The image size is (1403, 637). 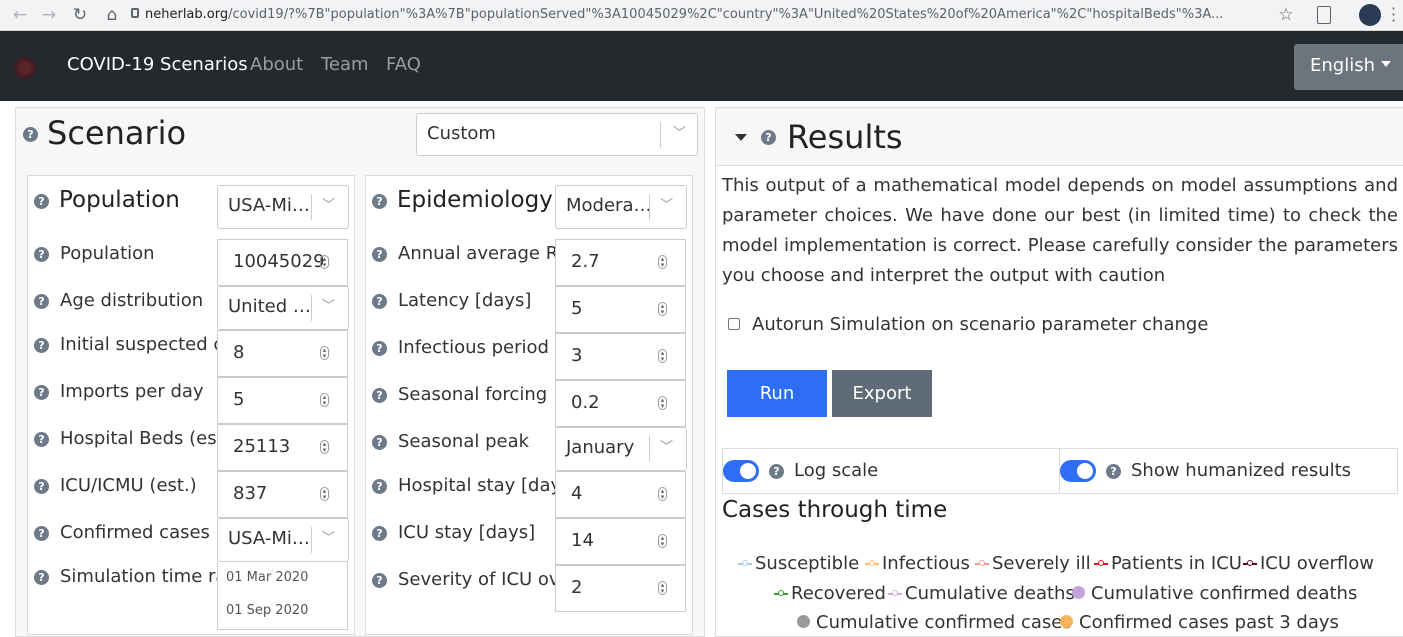 What do you see at coordinates (1393, 15) in the screenshot?
I see `menu-dots-icon: · · ·` at bounding box center [1393, 15].